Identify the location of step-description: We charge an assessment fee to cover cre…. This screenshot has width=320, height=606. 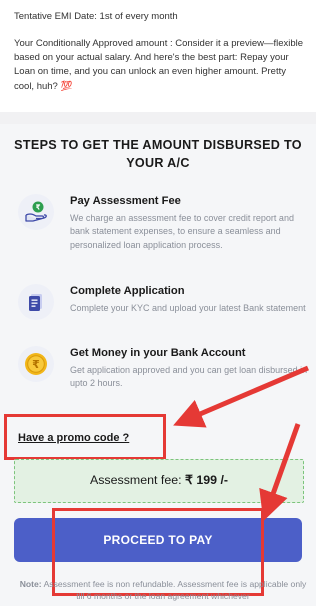
(182, 231).